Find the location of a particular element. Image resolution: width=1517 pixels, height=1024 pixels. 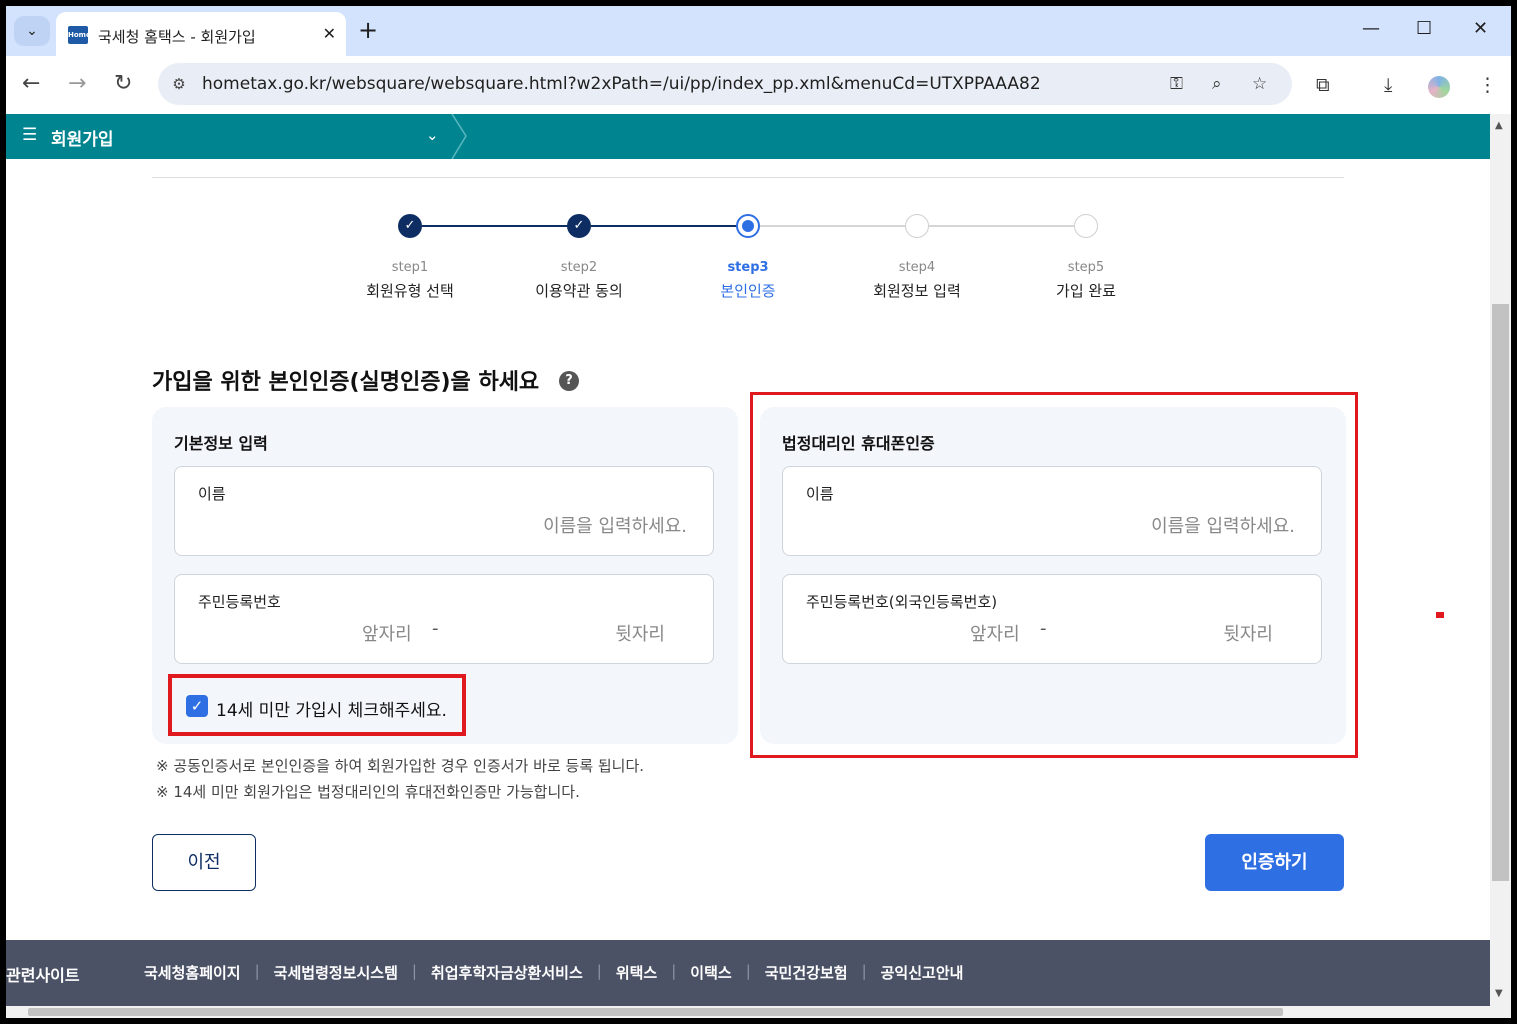

authenticate-button: 인증하기 is located at coordinates (1274, 862).